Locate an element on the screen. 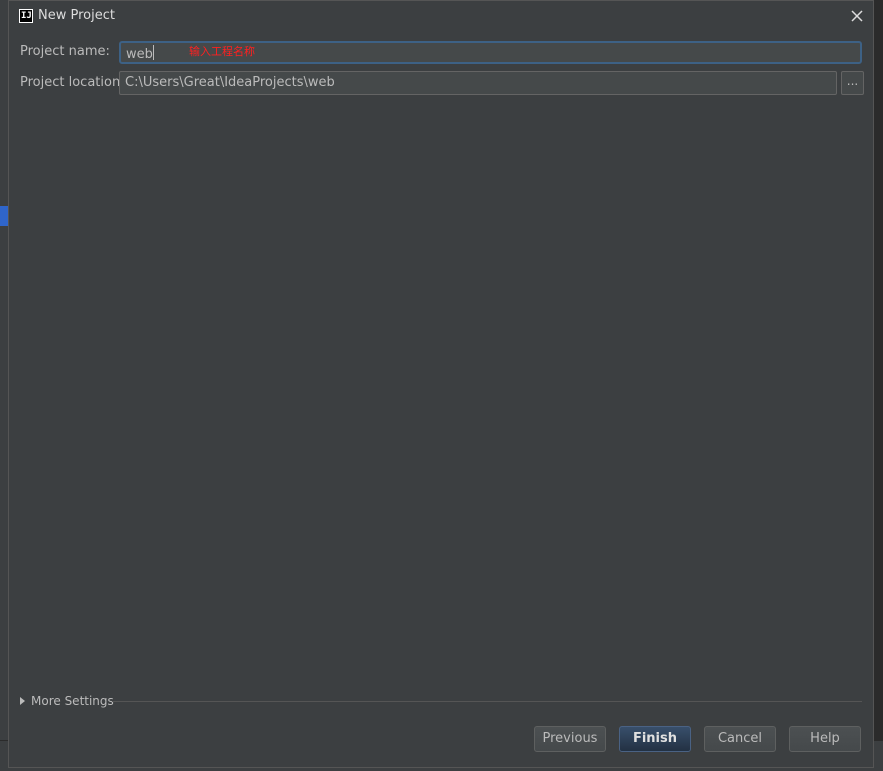 This screenshot has height=771, width=883. project-location-input: C:\Users\Great\IdeaProjects\web is located at coordinates (478, 83).